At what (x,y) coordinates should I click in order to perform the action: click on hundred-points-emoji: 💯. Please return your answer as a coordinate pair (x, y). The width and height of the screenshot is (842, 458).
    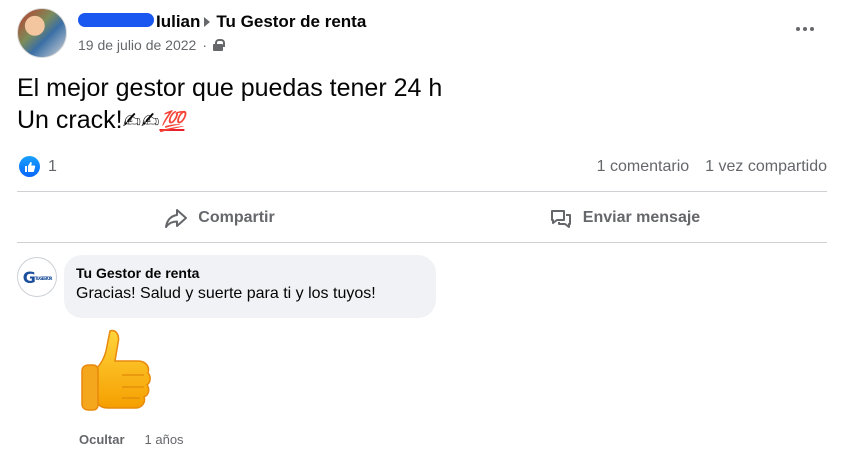
    Looking at the image, I should click on (172, 121).